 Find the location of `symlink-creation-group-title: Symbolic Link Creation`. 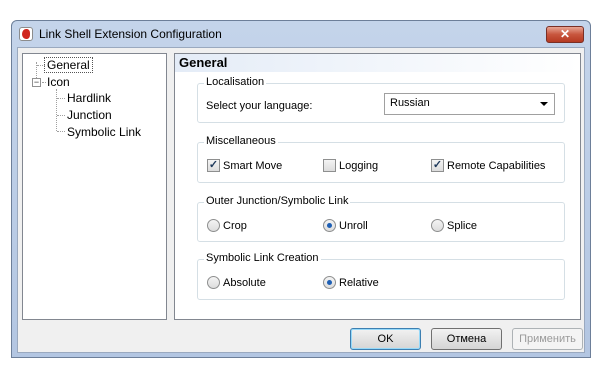

symlink-creation-group-title: Symbolic Link Creation is located at coordinates (262, 258).